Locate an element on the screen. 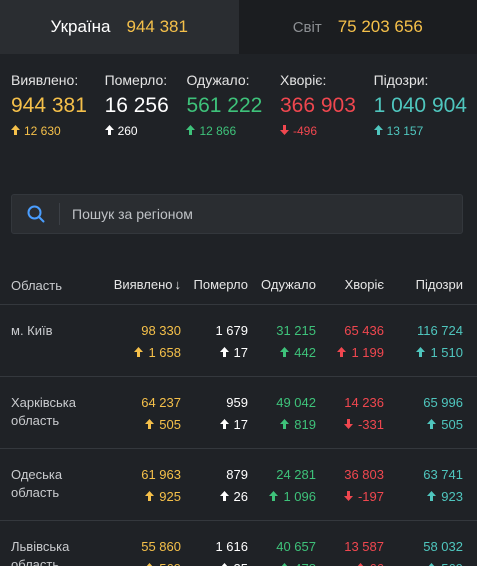 Image resolution: width=477 pixels, height=566 pixels. cell-suspected-delta-value: 569 is located at coordinates (452, 563).